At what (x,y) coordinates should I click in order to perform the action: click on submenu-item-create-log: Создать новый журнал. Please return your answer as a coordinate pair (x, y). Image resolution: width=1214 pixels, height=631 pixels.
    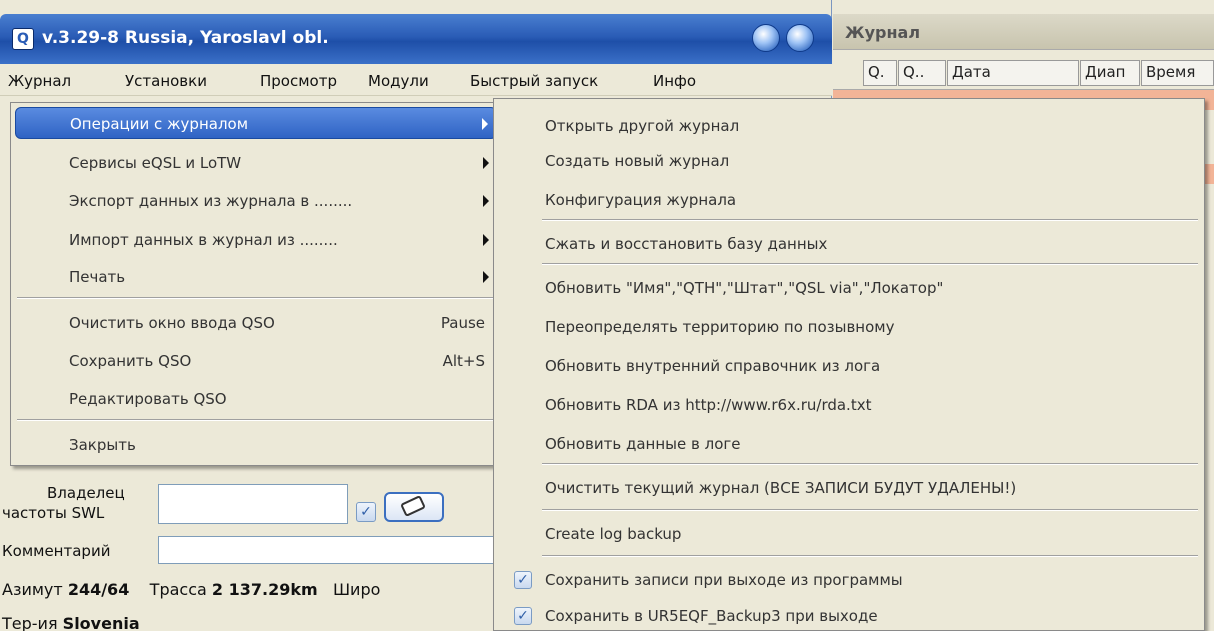
    Looking at the image, I should click on (850, 161).